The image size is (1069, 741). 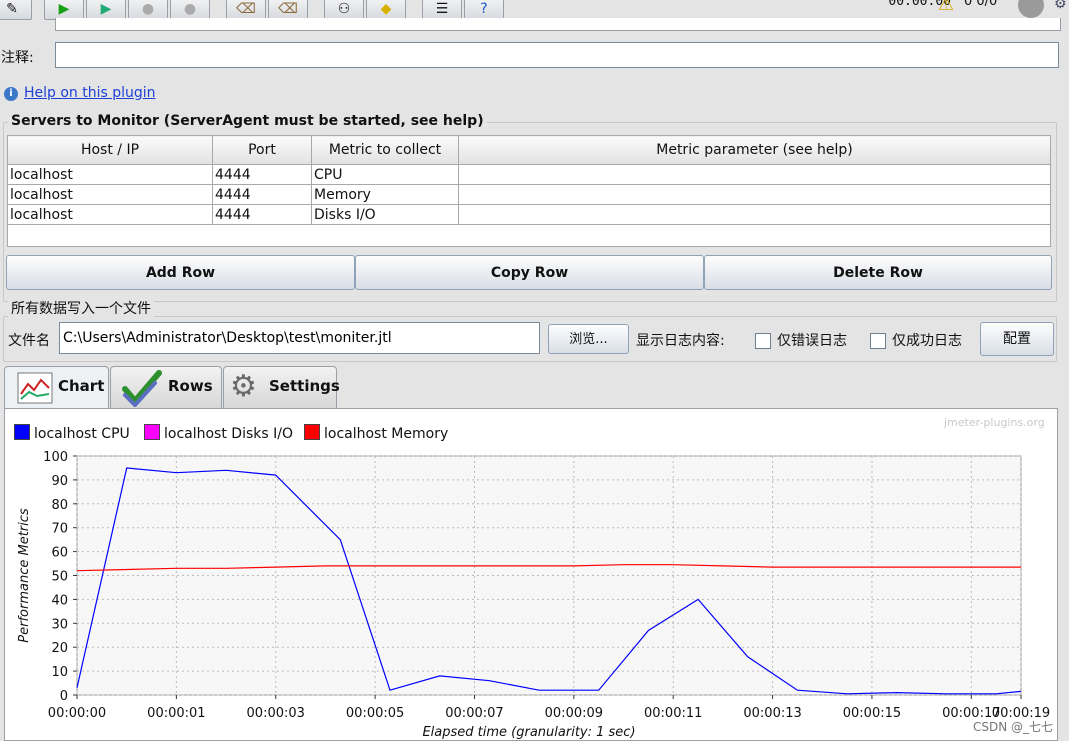 What do you see at coordinates (59, 672) in the screenshot?
I see `y-tick-label: 10` at bounding box center [59, 672].